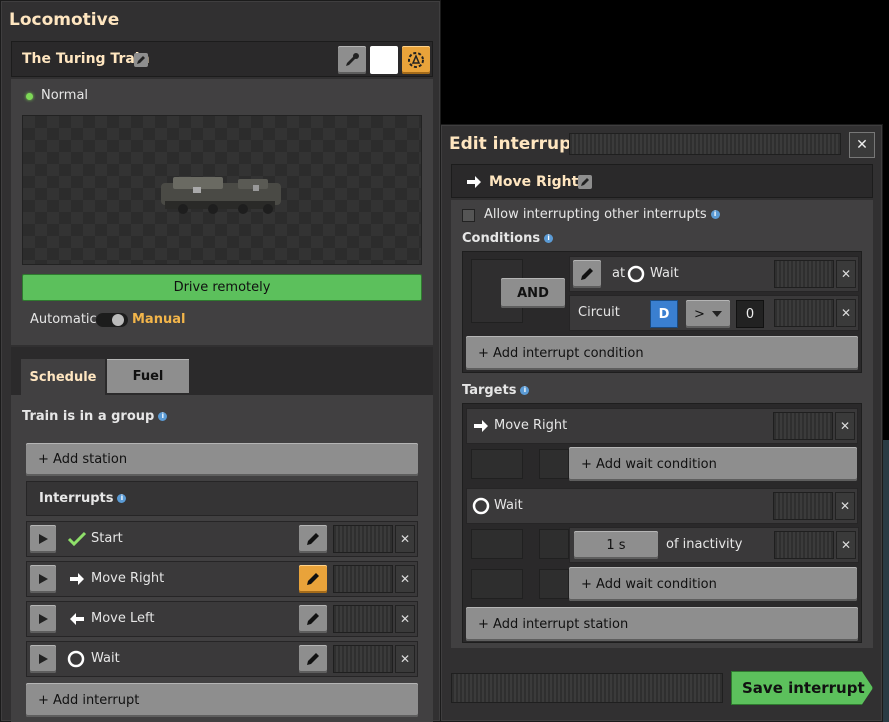 Image resolution: width=889 pixels, height=722 pixels. What do you see at coordinates (222, 700) in the screenshot?
I see `add-interrupt-button: + Add interrupt` at bounding box center [222, 700].